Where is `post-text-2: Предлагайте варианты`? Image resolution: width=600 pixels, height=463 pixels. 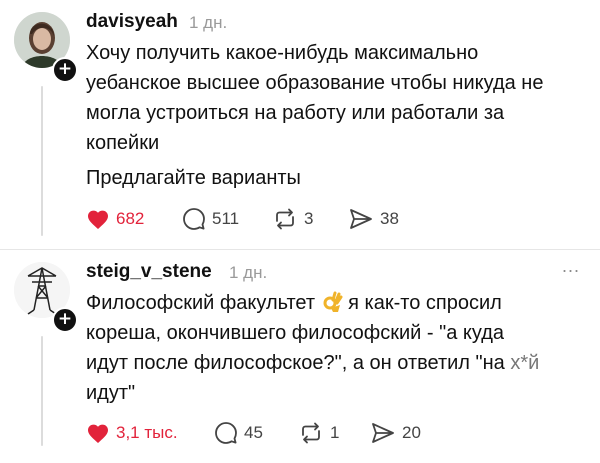
post-text-2: Предлагайте варианты is located at coordinates (193, 178).